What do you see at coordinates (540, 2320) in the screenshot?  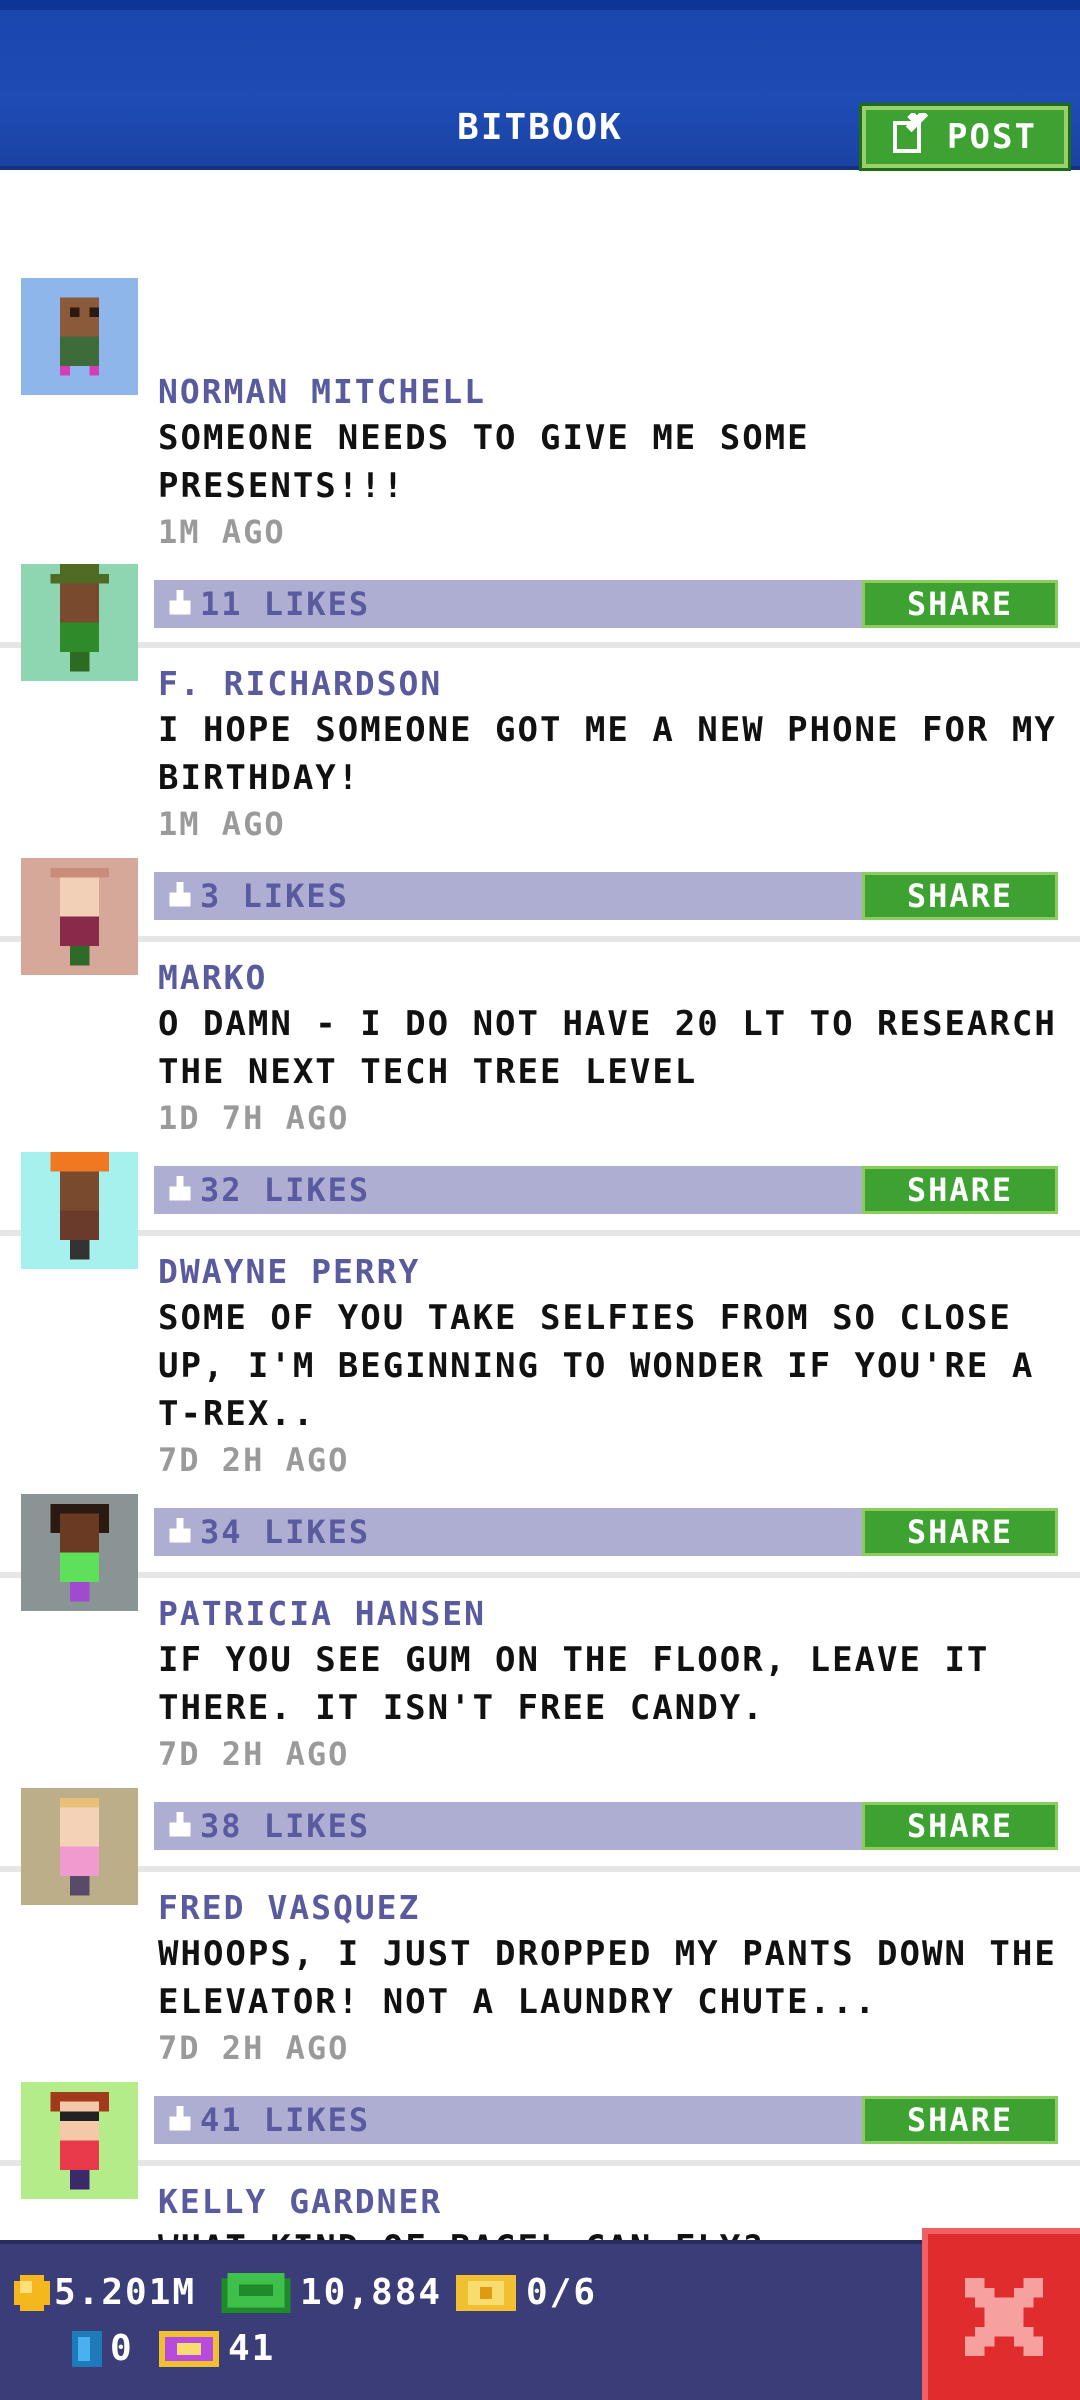 I see `status-bar: 5.201M 10,884 0/6 0 41` at bounding box center [540, 2320].